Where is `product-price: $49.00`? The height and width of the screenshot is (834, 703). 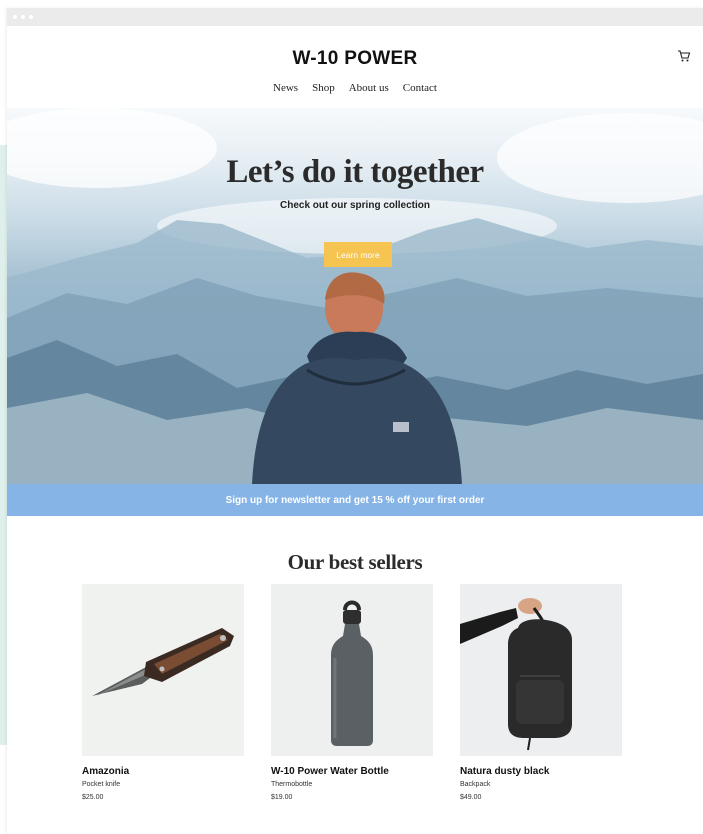
product-price: $49.00 is located at coordinates (471, 797).